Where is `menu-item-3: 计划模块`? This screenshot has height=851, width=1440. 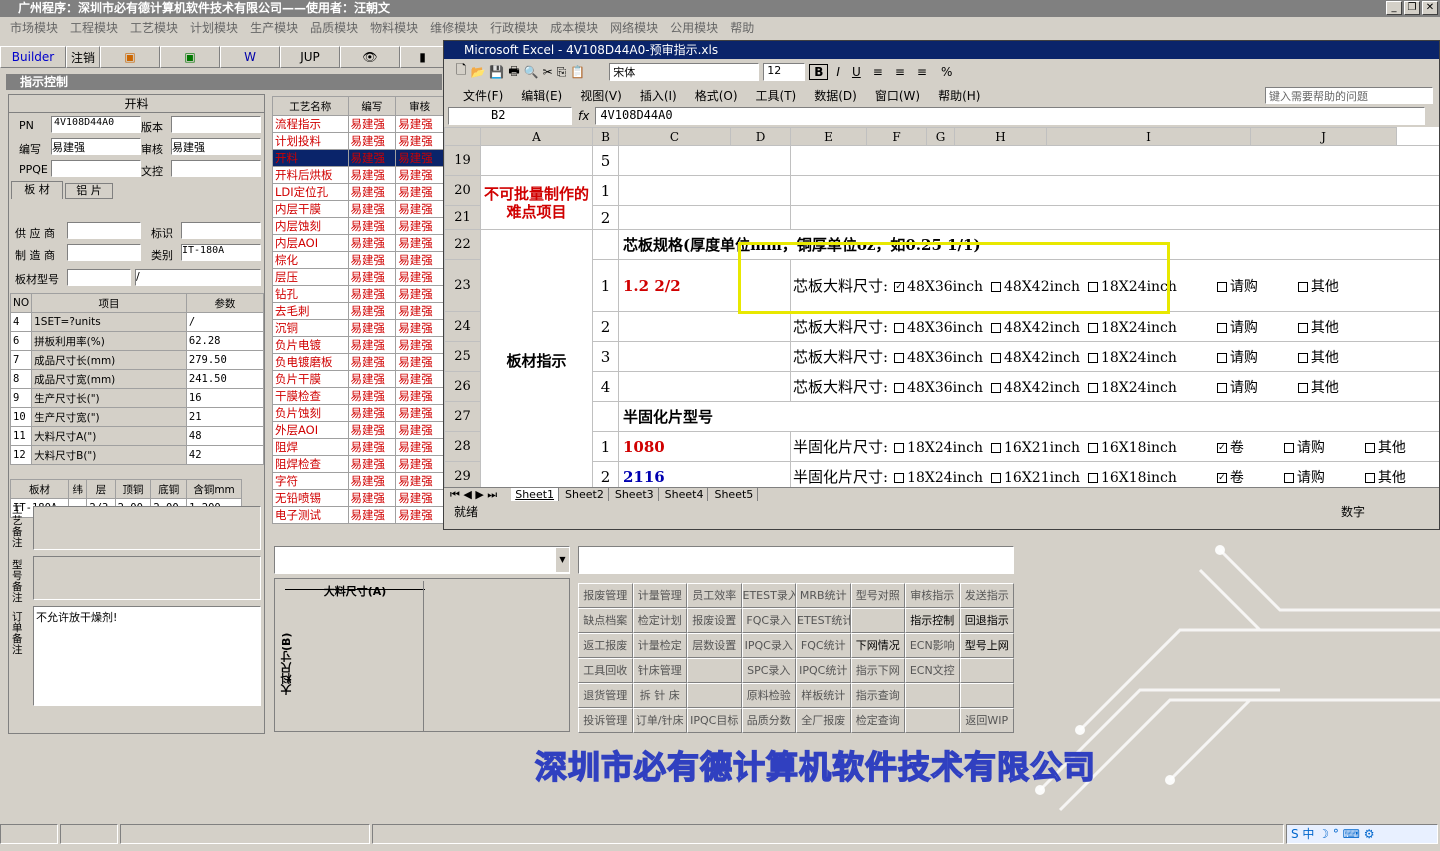
menu-item-3: 计划模块 is located at coordinates (214, 27).